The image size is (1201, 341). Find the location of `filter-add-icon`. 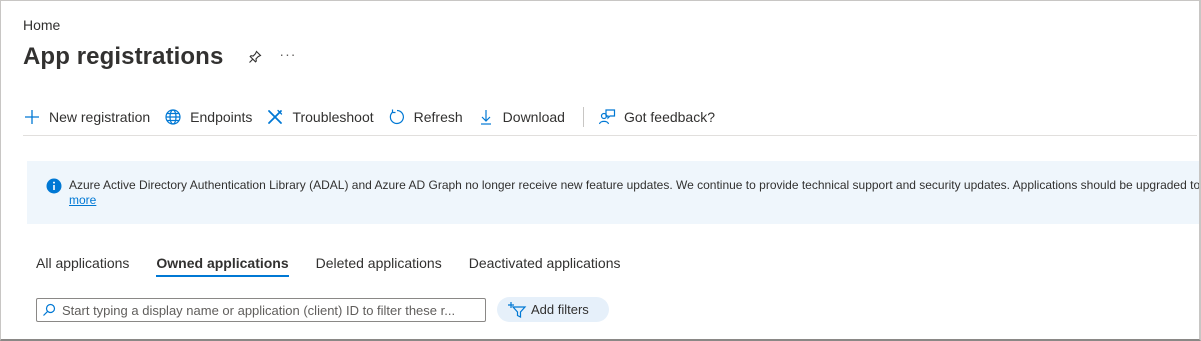

filter-add-icon is located at coordinates (517, 309).